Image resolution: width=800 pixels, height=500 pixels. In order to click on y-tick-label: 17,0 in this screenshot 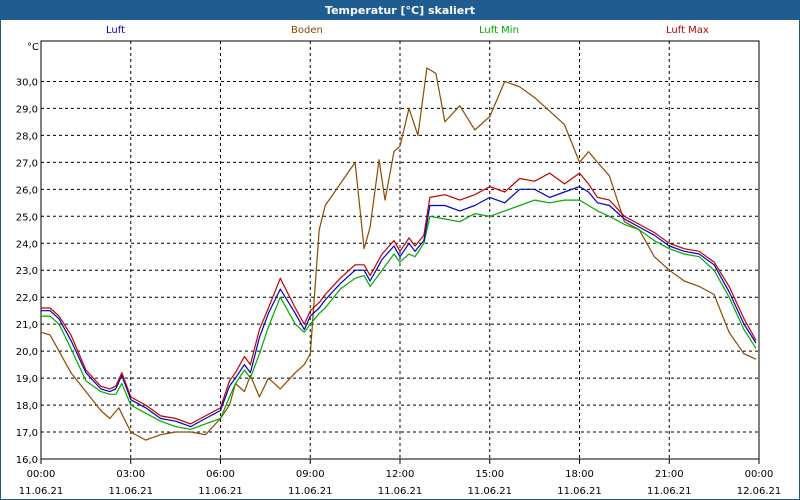, I will do `click(27, 433)`.